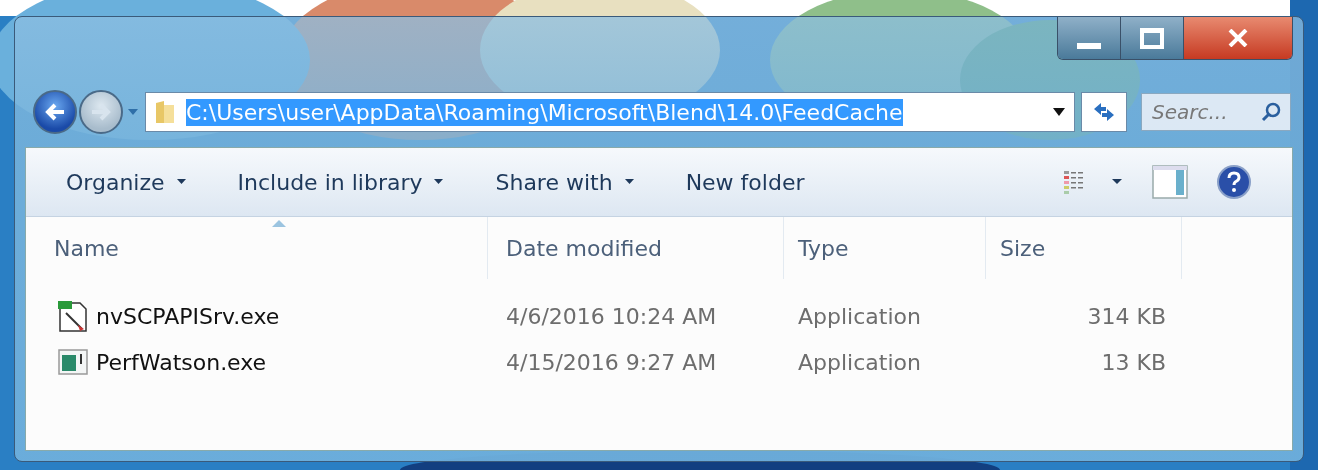  Describe the element at coordinates (101, 112) in the screenshot. I see `forward-button` at that location.